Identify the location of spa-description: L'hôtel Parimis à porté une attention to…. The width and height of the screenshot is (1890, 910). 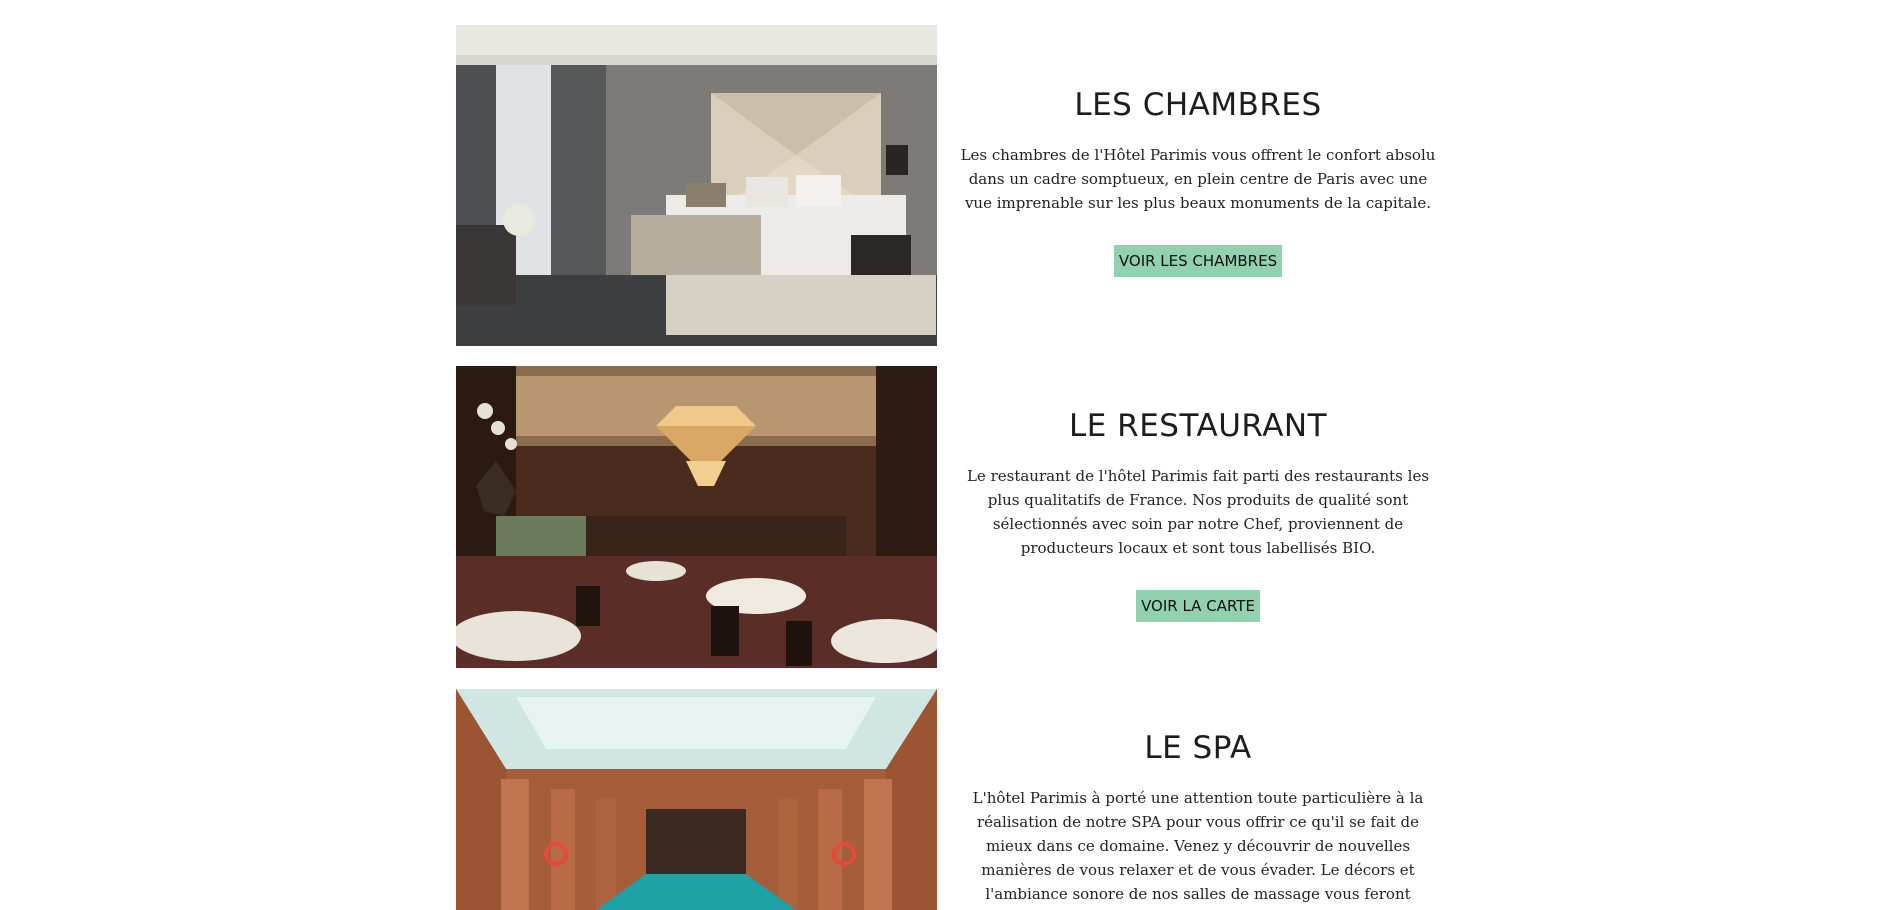
(1198, 849).